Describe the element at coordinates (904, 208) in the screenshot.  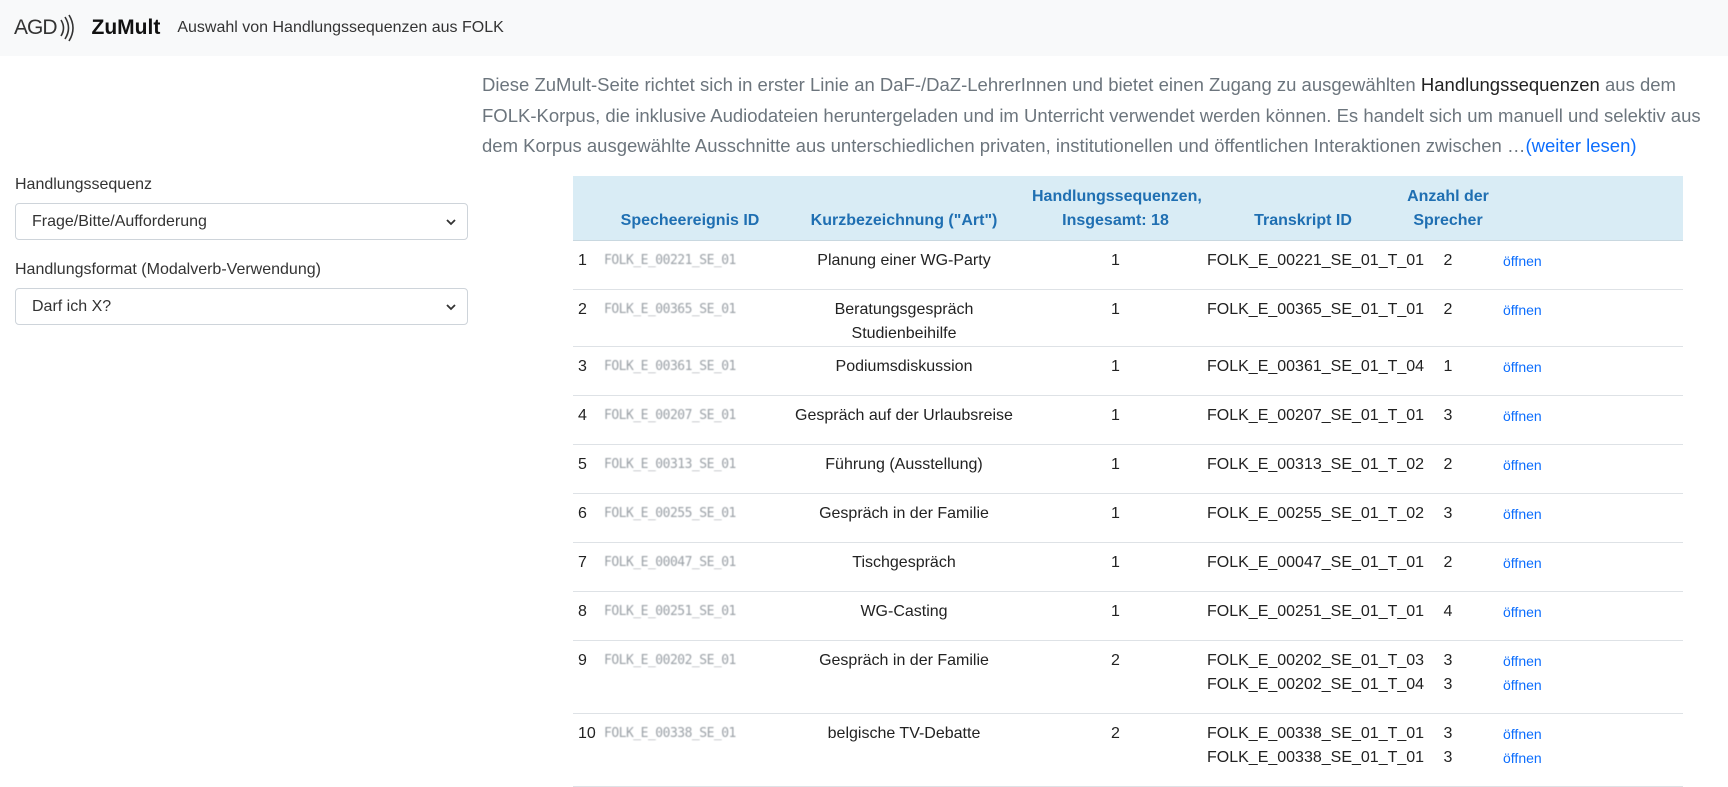
I see `header-name: Kurzbezeichnung ("Art")` at that location.